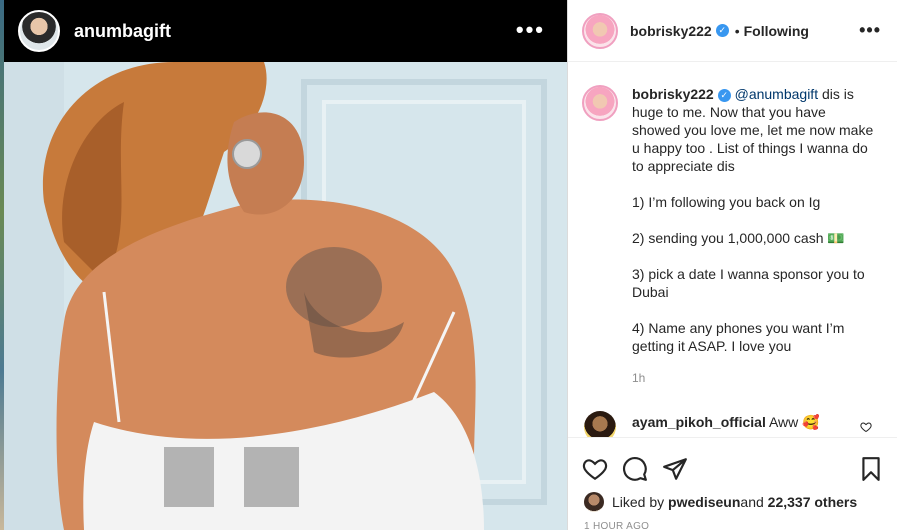 The height and width of the screenshot is (530, 897). What do you see at coordinates (752, 502) in the screenshot?
I see `likes-middle: and` at bounding box center [752, 502].